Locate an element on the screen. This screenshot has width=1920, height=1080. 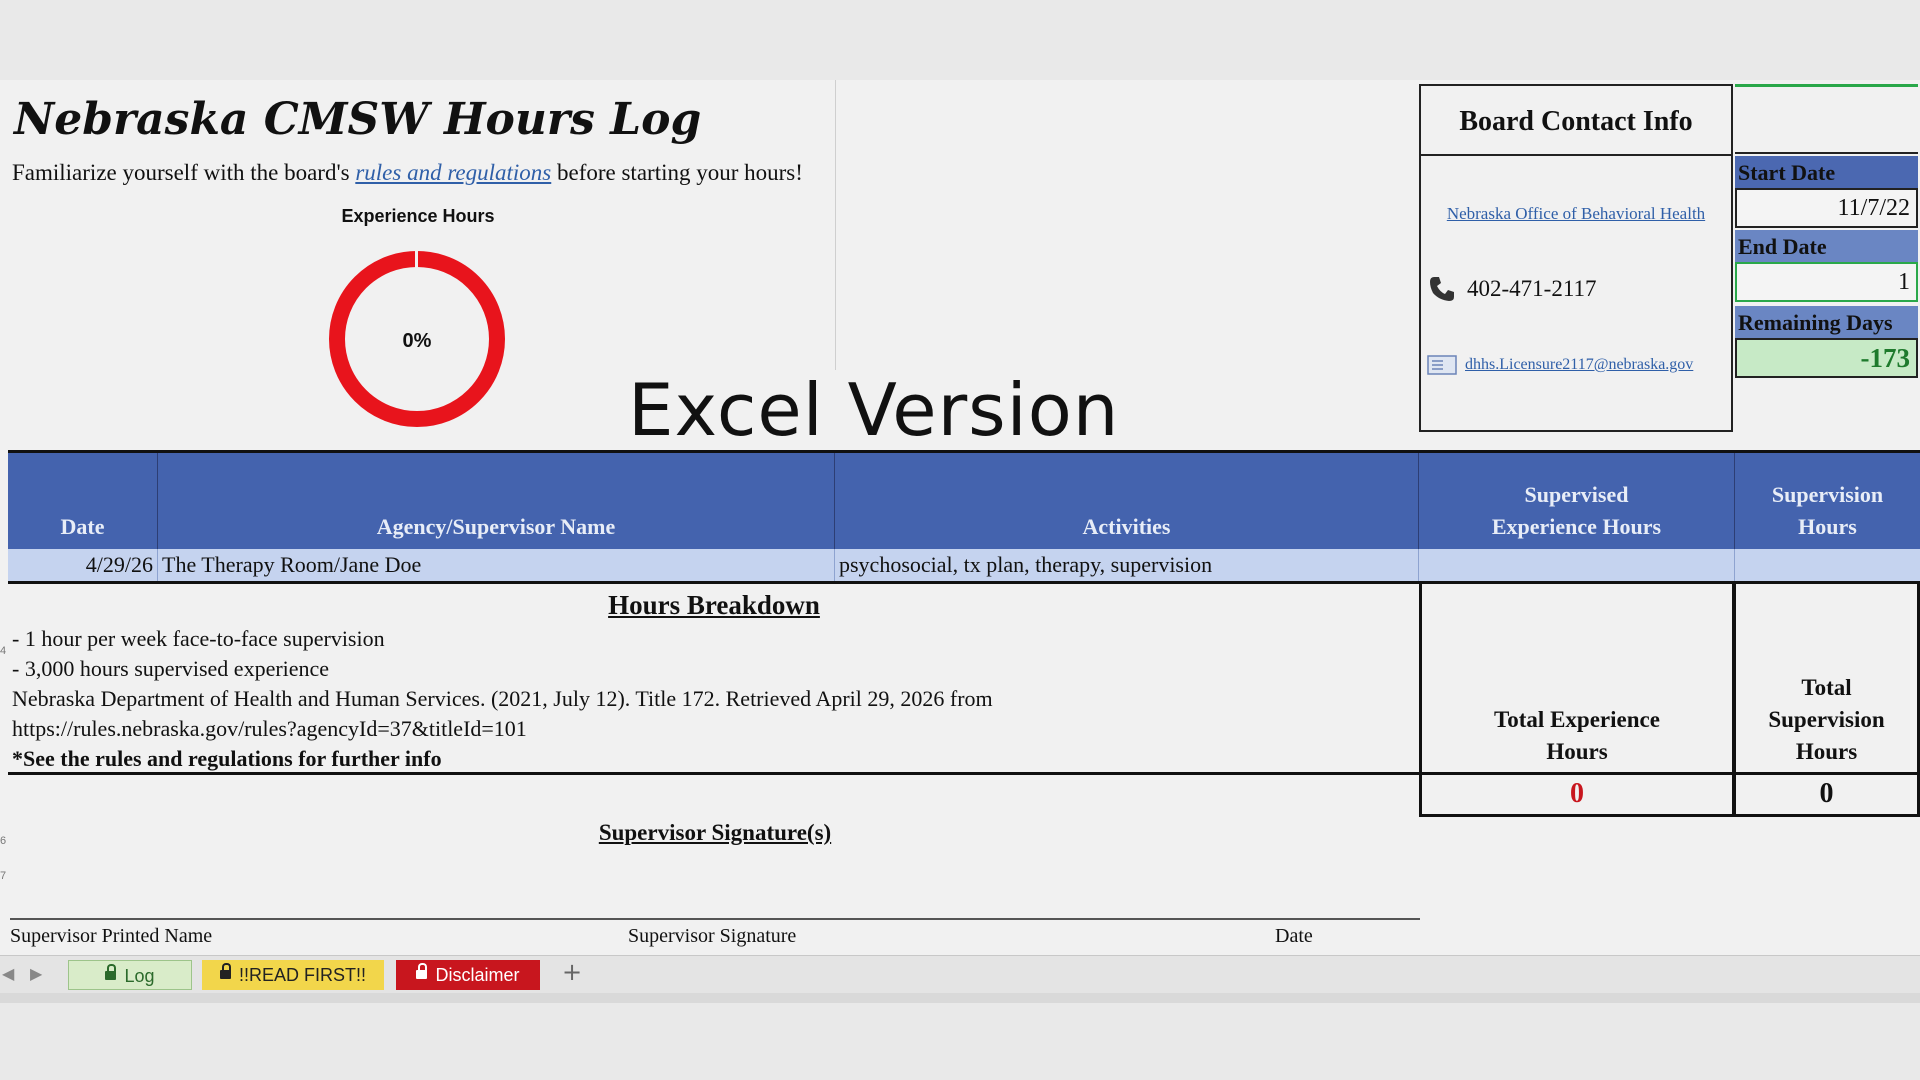
col-header-agency: Agency/Supervisor Name is located at coordinates (496, 501).